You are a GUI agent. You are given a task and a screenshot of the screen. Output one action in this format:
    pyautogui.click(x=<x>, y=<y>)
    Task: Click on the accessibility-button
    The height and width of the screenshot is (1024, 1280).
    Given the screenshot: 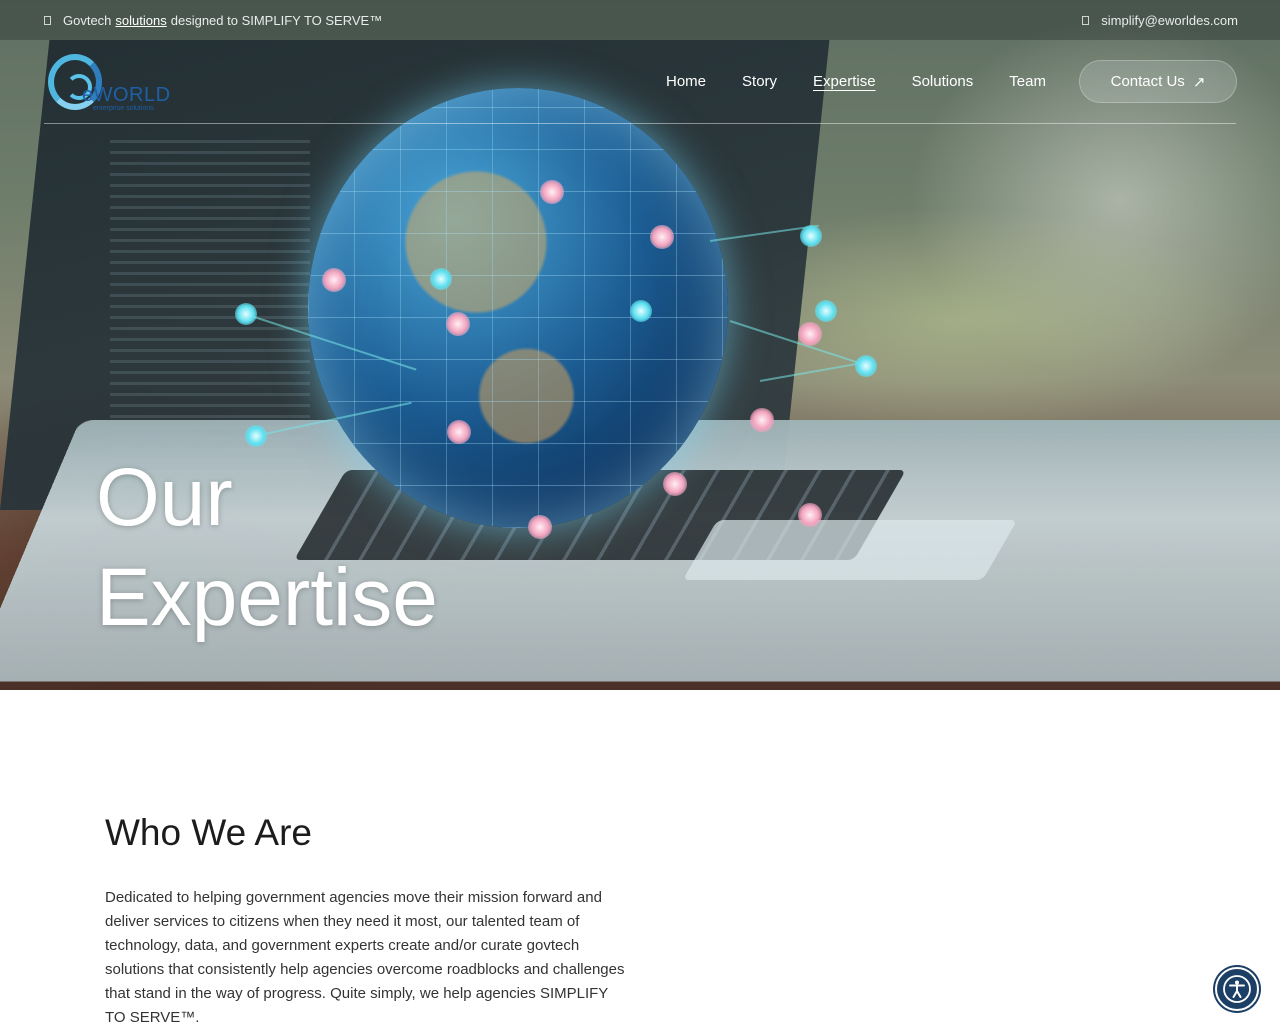 What is the action you would take?
    pyautogui.click(x=1237, y=989)
    